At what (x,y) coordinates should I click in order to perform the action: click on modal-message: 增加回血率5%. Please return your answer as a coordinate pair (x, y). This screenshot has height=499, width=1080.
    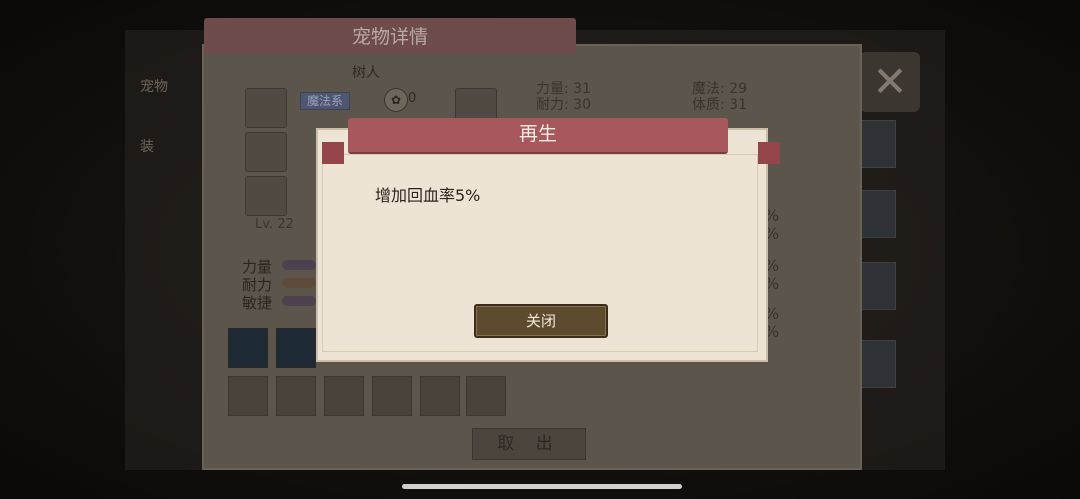
    Looking at the image, I should click on (428, 195).